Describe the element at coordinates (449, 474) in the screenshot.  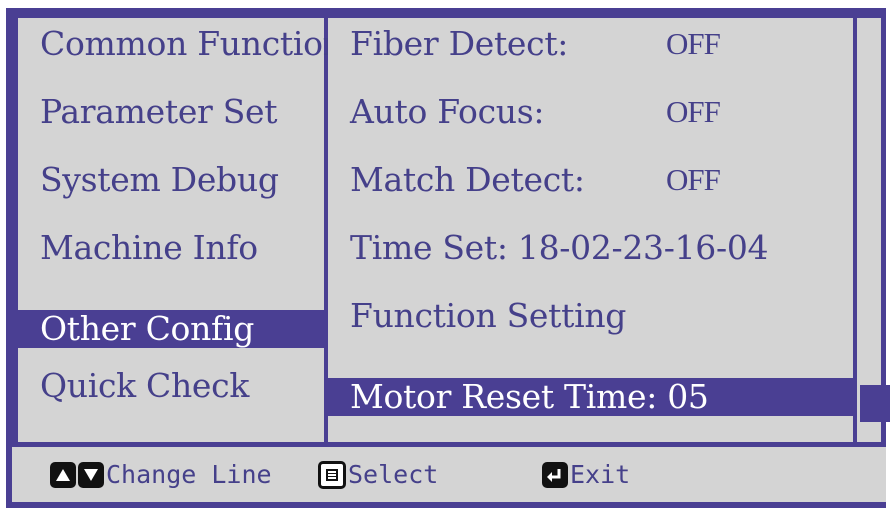
I see `status-bar: Change Line Select Exit` at that location.